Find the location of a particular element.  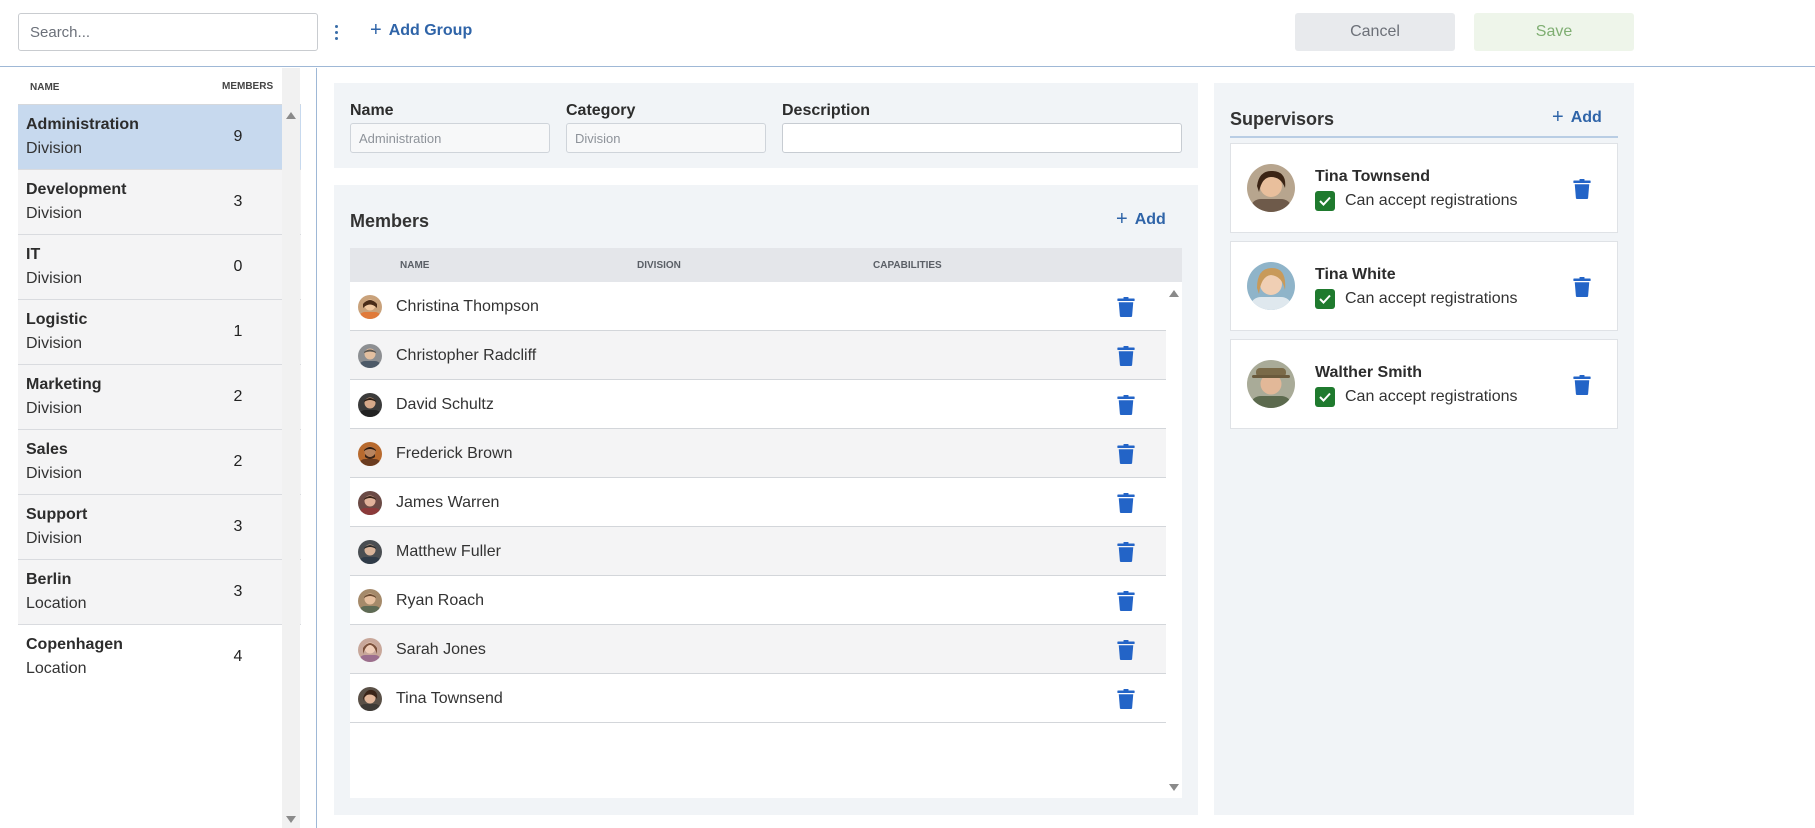

group-list-header: NAME MEMBERS is located at coordinates (159, 86).